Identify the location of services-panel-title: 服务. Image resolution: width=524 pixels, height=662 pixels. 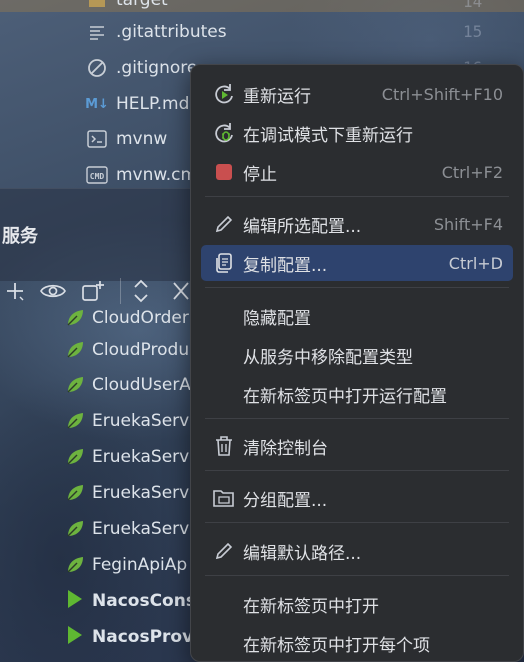
(20, 236).